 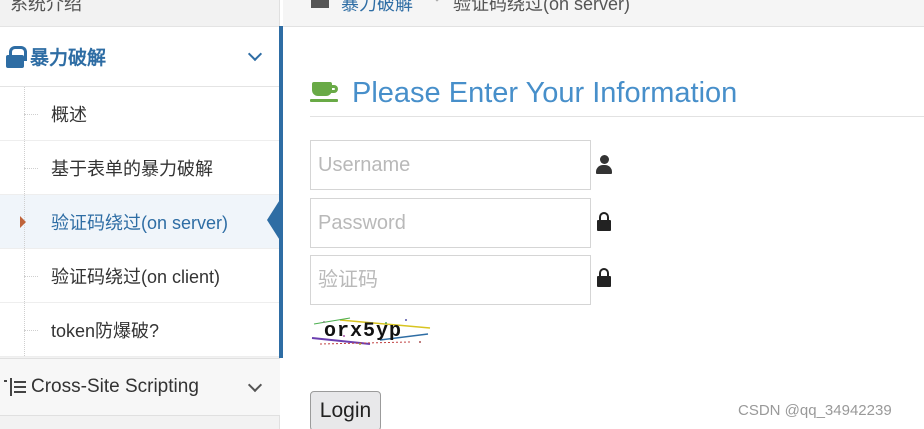 What do you see at coordinates (15, 387) in the screenshot?
I see `list-icon` at bounding box center [15, 387].